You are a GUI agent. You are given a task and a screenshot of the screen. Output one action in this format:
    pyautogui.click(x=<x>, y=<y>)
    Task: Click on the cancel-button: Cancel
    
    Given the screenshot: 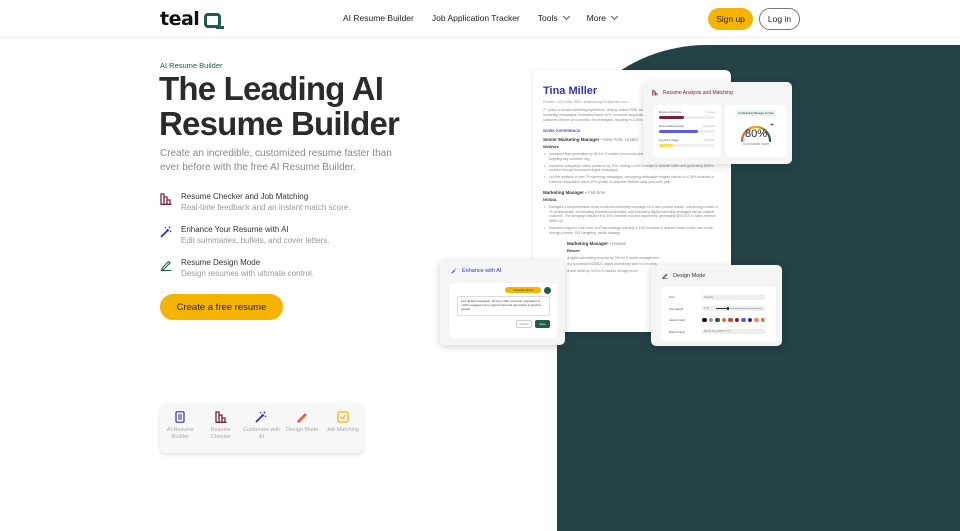 What is the action you would take?
    pyautogui.click(x=524, y=324)
    